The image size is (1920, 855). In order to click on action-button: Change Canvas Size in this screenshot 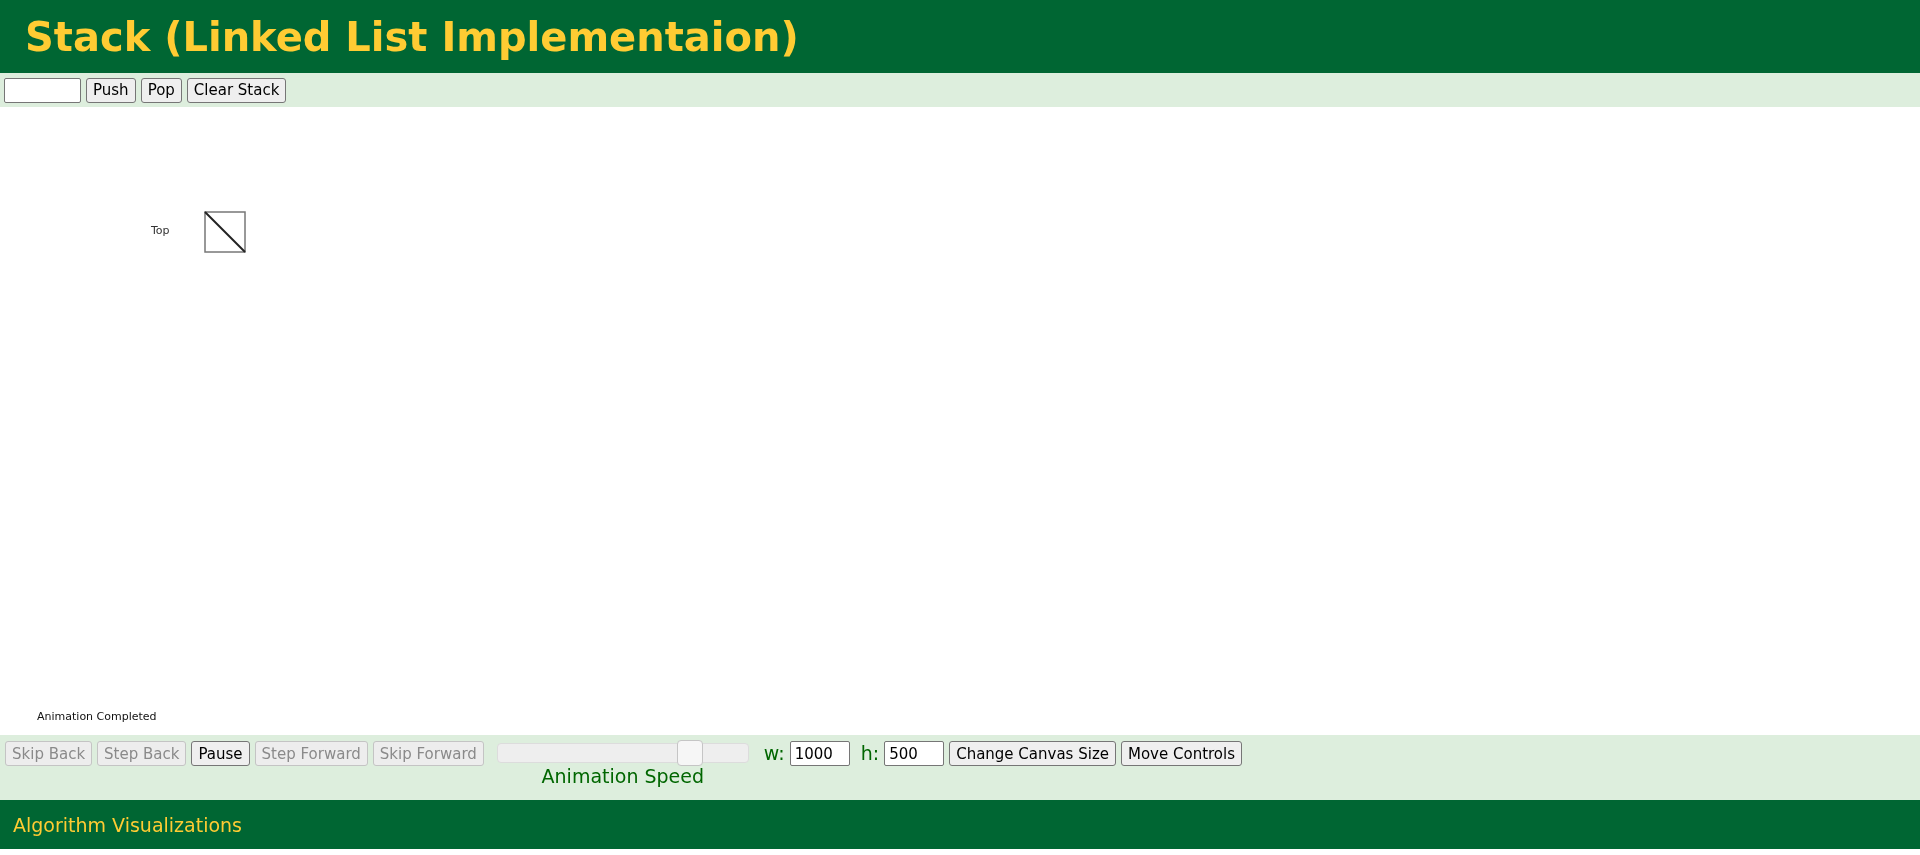, I will do `click(1032, 753)`.